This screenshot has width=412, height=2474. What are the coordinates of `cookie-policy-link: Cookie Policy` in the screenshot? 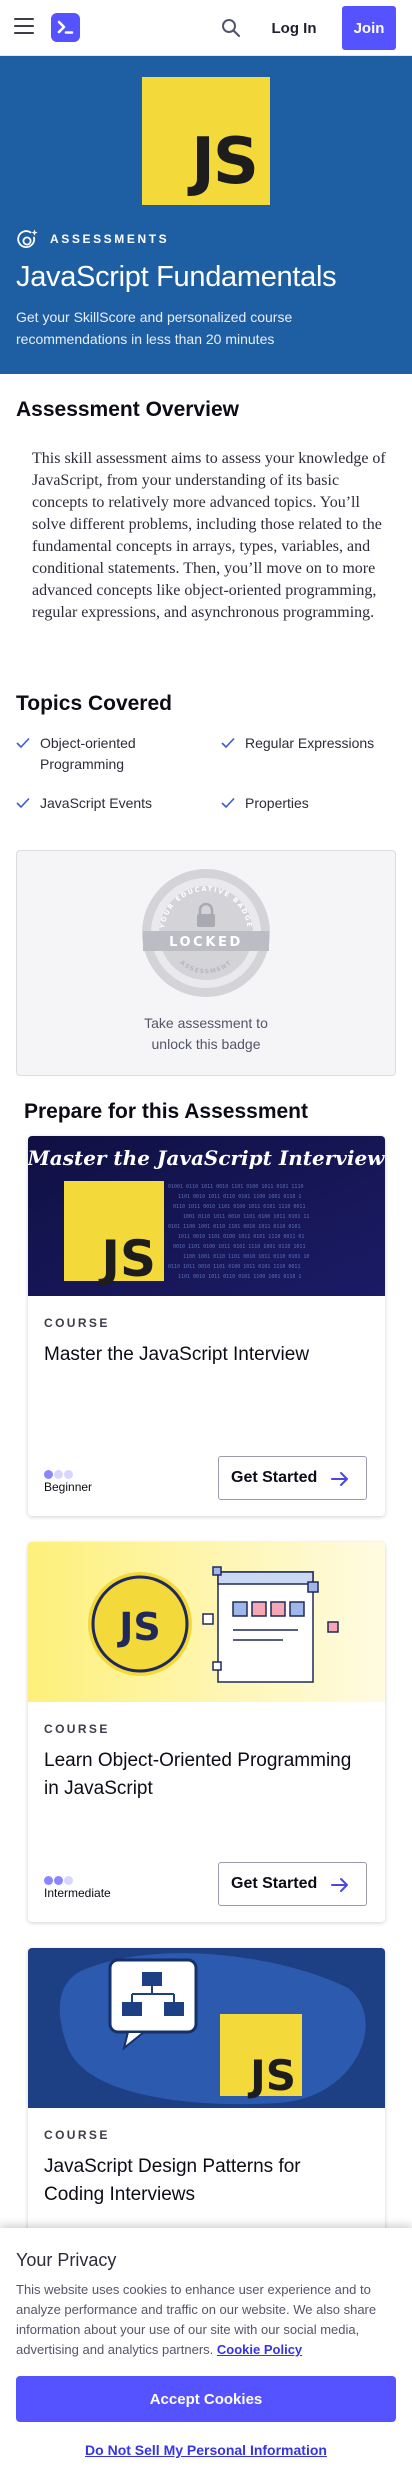 It's located at (259, 2349).